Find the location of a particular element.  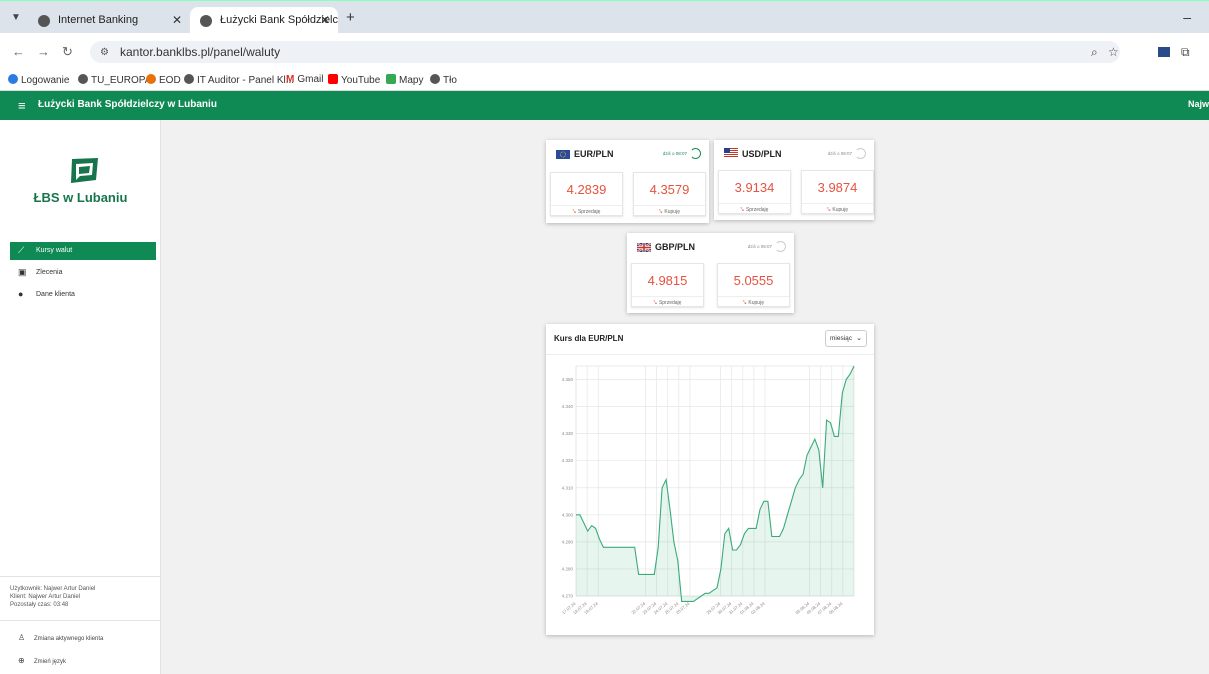

sell-rate: 4.2839 is located at coordinates (586, 189).